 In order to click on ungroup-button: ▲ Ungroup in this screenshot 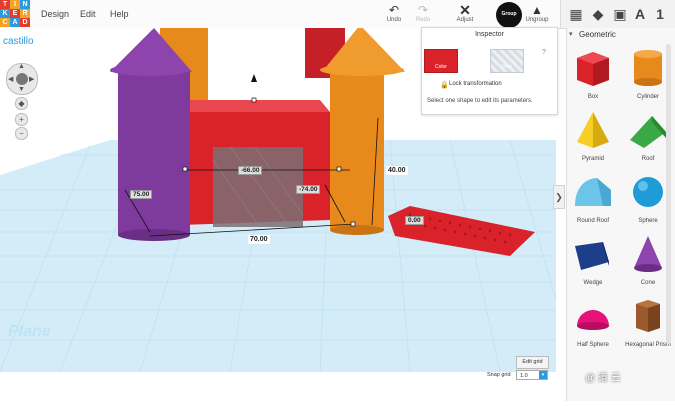, I will do `click(537, 15)`.